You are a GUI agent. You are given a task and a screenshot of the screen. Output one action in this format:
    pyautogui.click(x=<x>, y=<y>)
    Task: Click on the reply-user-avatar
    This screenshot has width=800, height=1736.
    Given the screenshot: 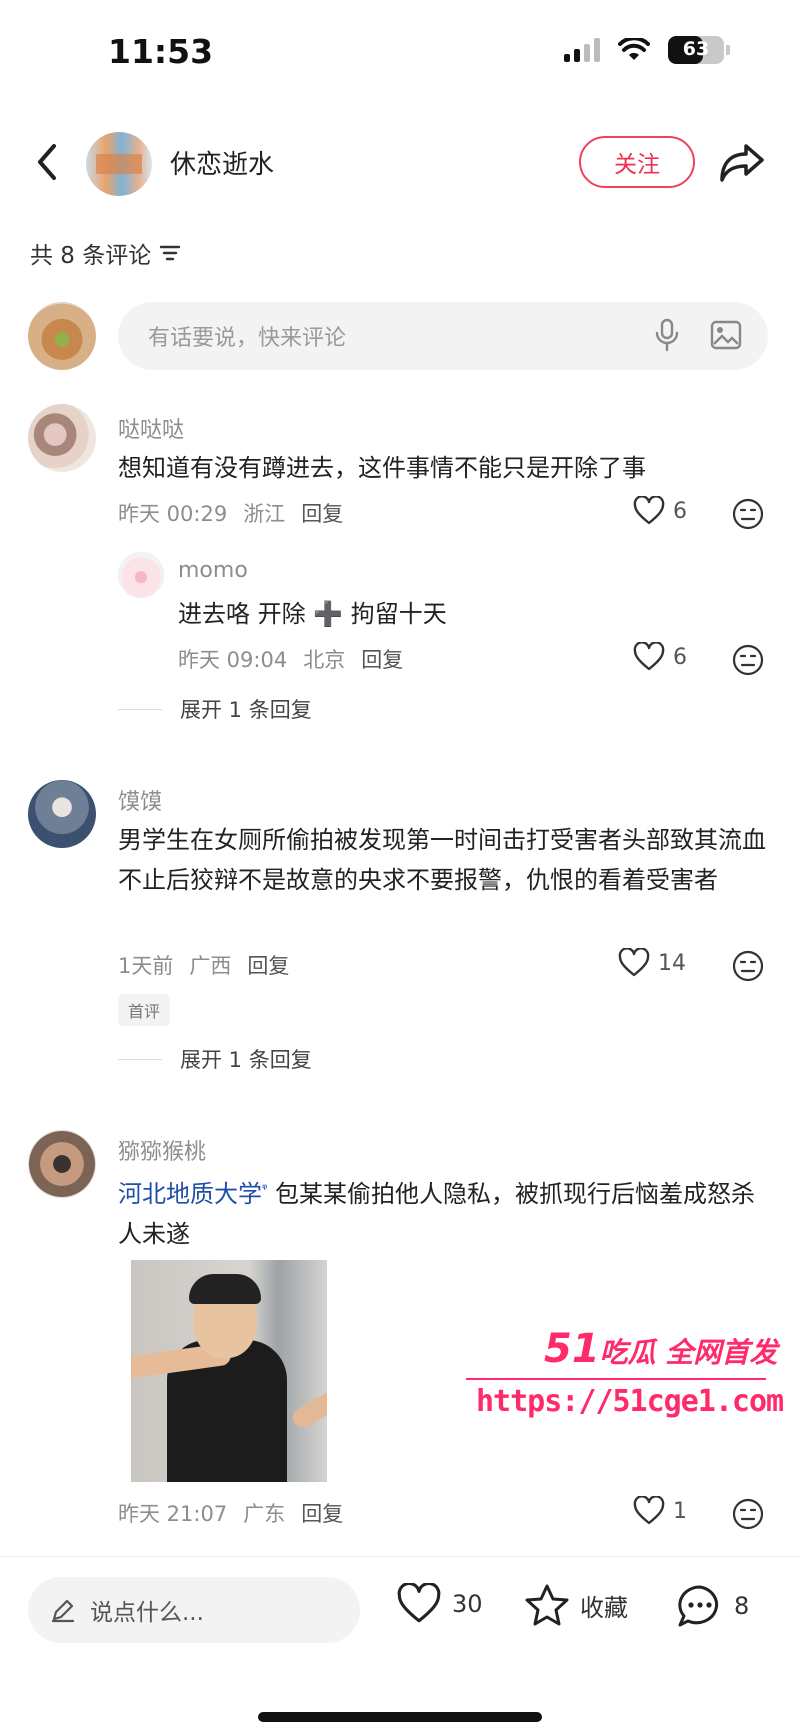 What is the action you would take?
    pyautogui.click(x=141, y=575)
    